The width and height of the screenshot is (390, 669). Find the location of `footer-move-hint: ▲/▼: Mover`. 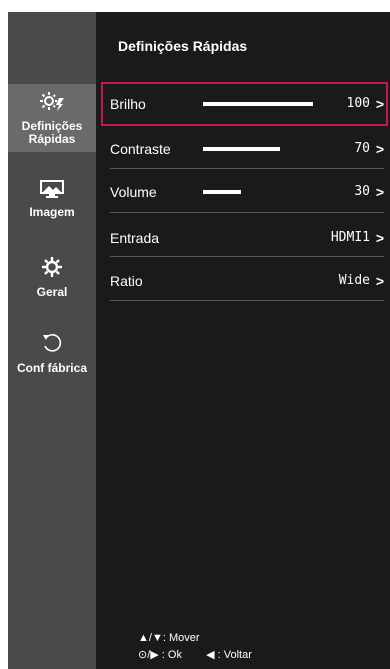

footer-move-hint: ▲/▼: Mover is located at coordinates (169, 638).